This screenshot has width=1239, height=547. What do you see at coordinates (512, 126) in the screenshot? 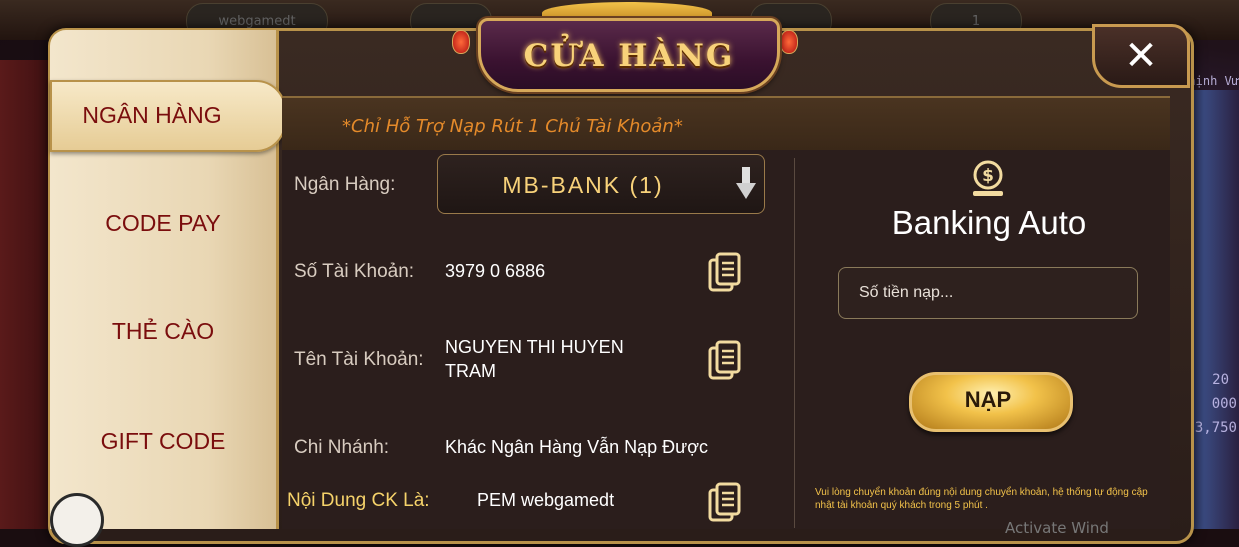
I see `notice-text: *Chỉ Hỗ Trợ Nạp Rút 1 Chủ Tài Khoản*` at bounding box center [512, 126].